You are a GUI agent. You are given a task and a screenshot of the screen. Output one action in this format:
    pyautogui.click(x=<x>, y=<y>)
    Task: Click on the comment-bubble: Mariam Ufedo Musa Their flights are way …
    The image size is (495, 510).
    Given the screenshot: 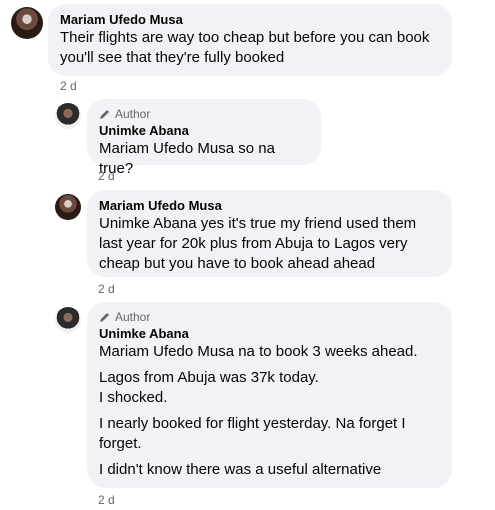 What is the action you would take?
    pyautogui.click(x=250, y=40)
    